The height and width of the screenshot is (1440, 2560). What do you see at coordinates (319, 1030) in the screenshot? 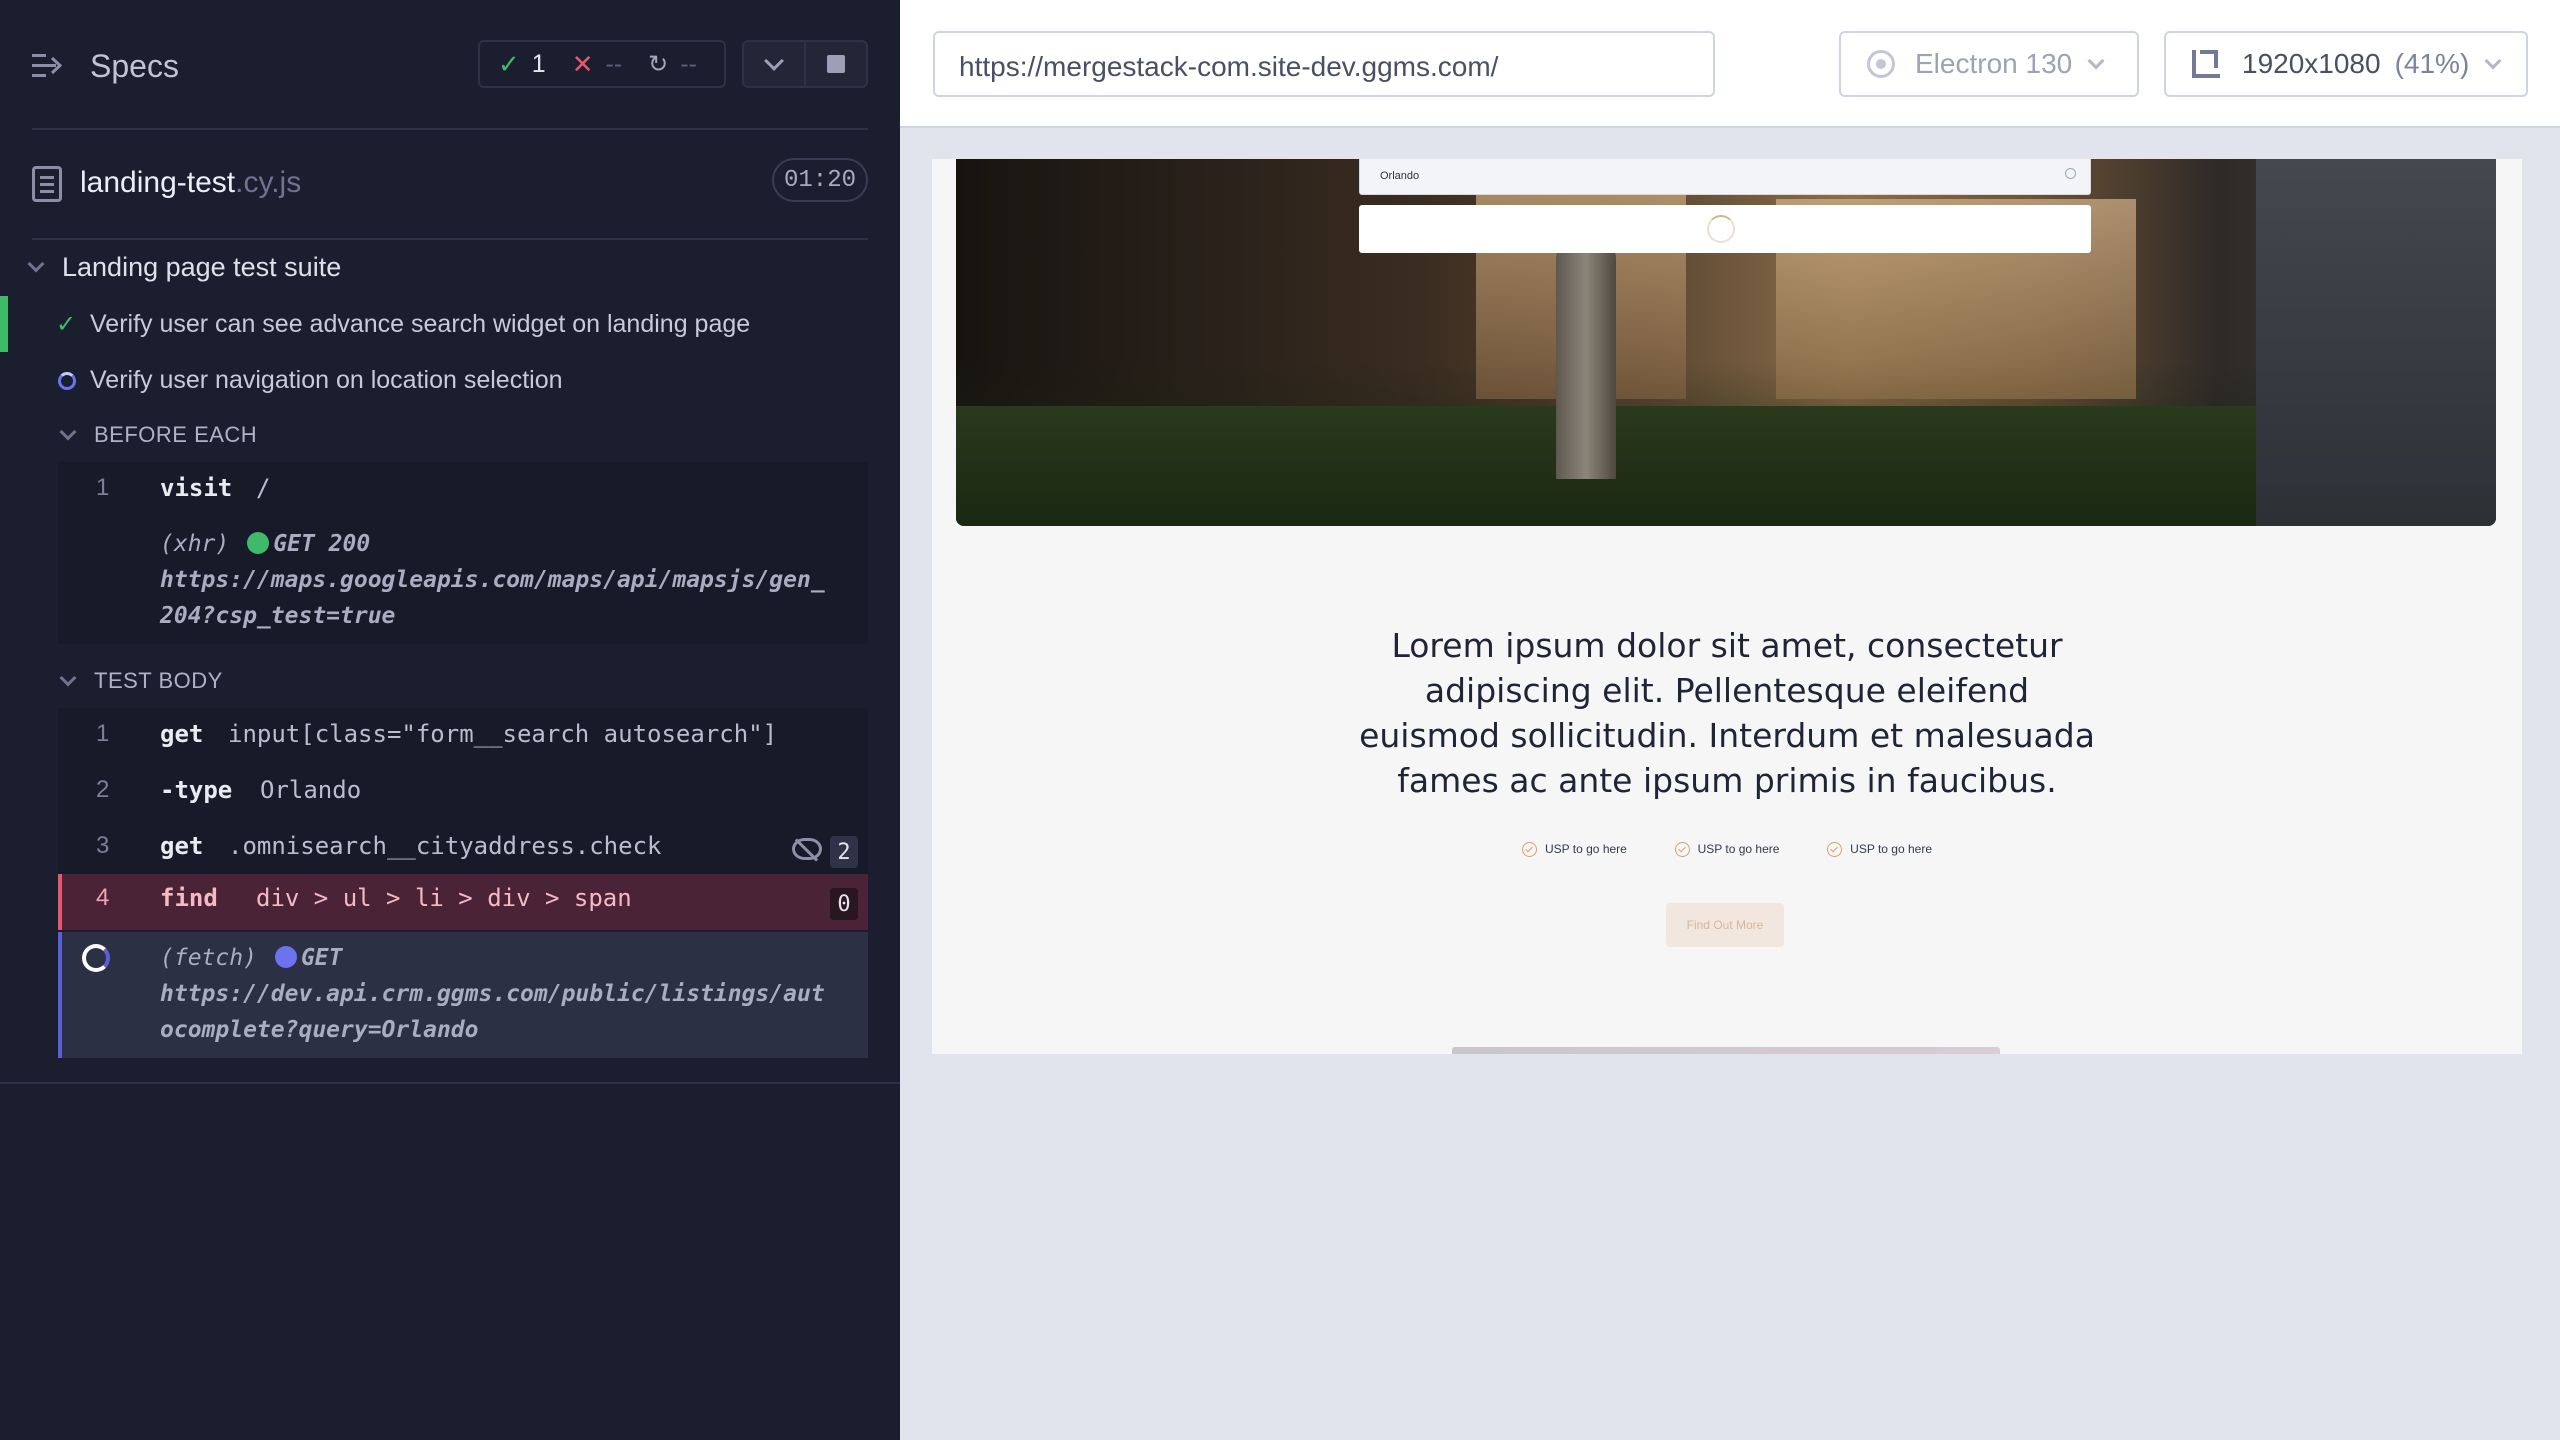
I see `request-url-line2: ocomplete?query=Orlando` at bounding box center [319, 1030].